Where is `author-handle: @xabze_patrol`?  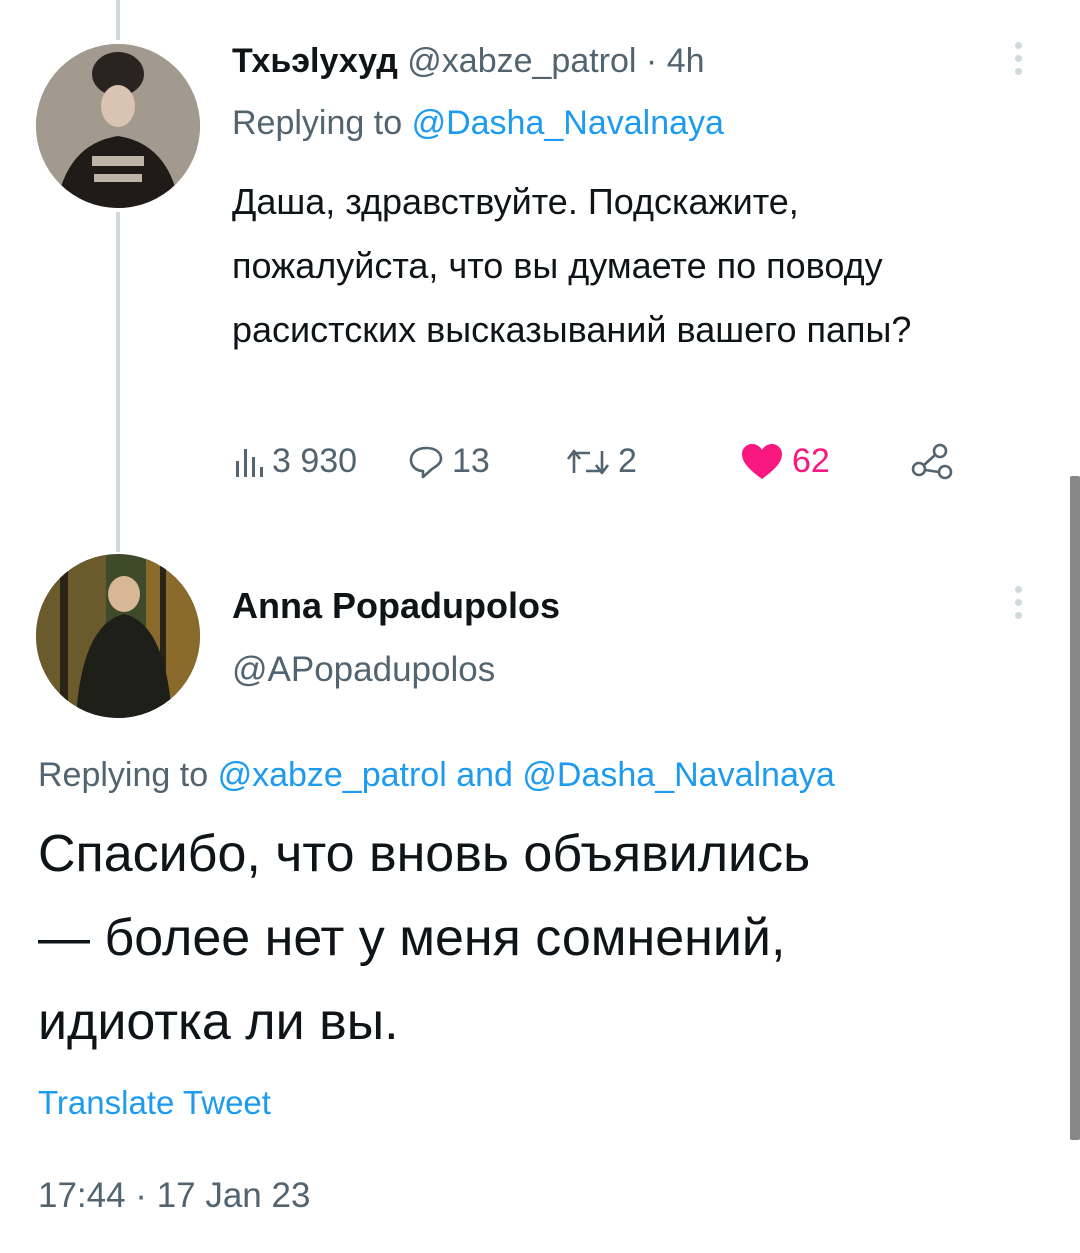
author-handle: @xabze_patrol is located at coordinates (521, 61).